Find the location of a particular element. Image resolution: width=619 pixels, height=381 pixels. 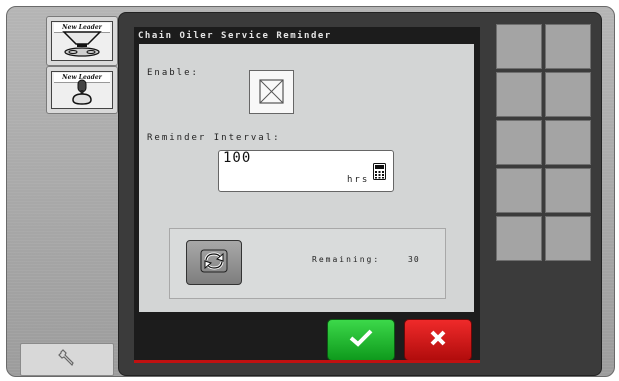

softkey-joystick: New Leader is located at coordinates (82, 90).